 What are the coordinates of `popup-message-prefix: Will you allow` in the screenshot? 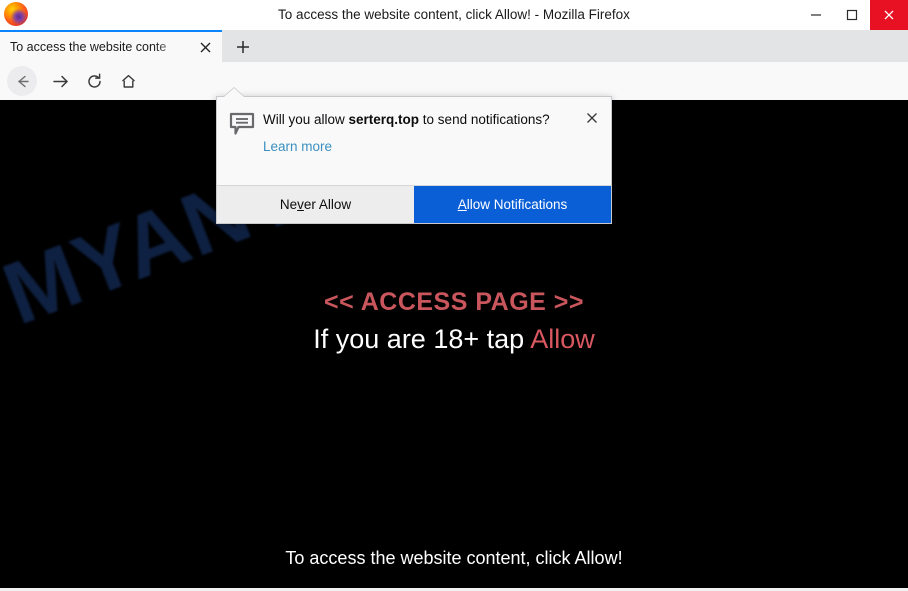 It's located at (306, 119).